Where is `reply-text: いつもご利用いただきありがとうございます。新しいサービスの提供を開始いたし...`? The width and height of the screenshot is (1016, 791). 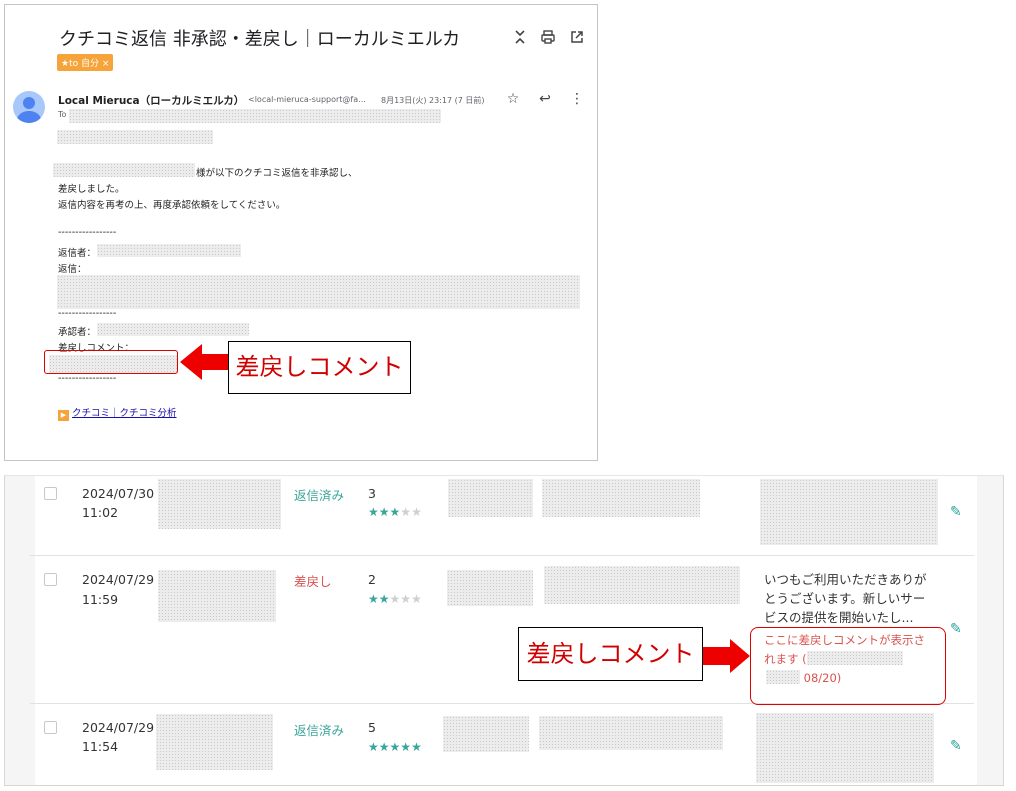 reply-text: いつもご利用いただきありがとうございます。新しいサービスの提供を開始いたし... is located at coordinates (845, 598).